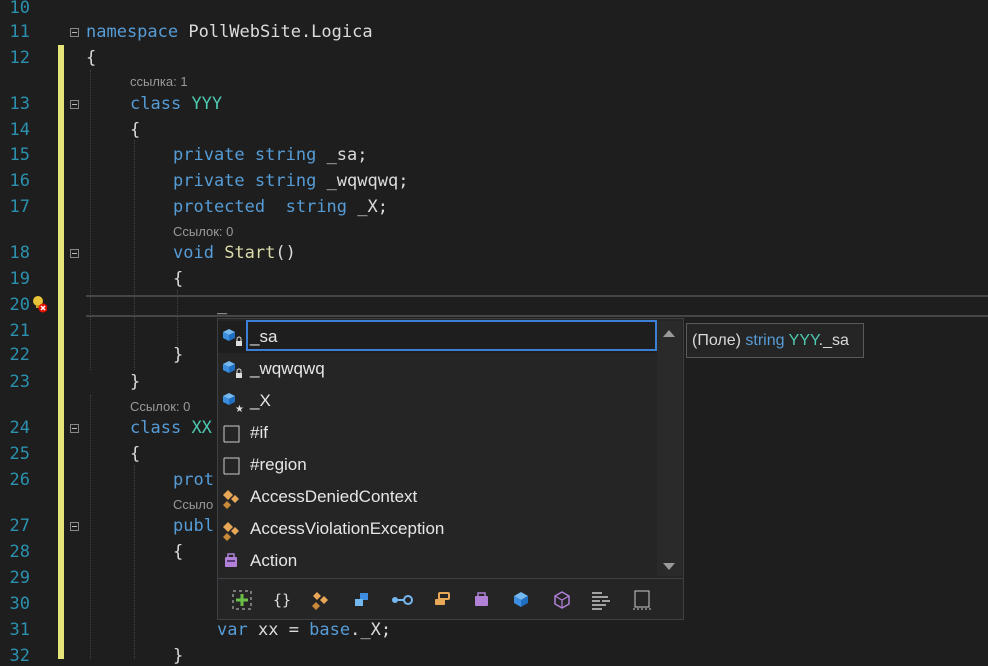 This screenshot has width=988, height=666. I want to click on quick-info-tooltip: (Поле) string YYY._sa, so click(775, 340).